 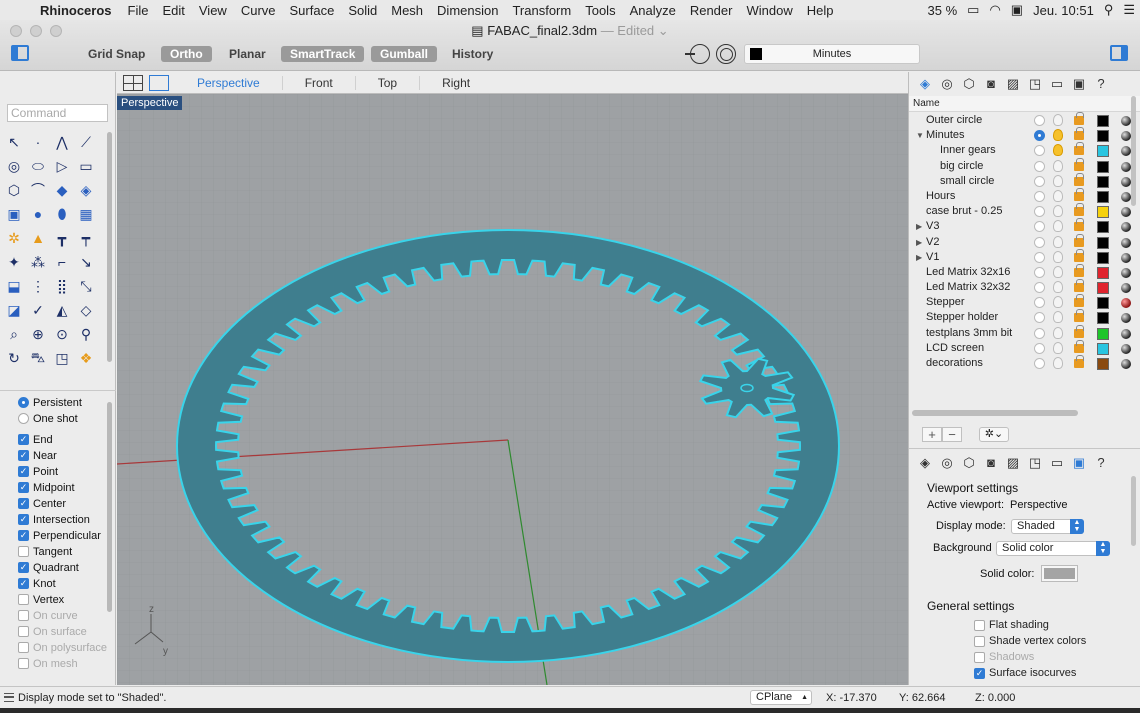 What do you see at coordinates (954, 363) in the screenshot?
I see `layer-name: decorations` at bounding box center [954, 363].